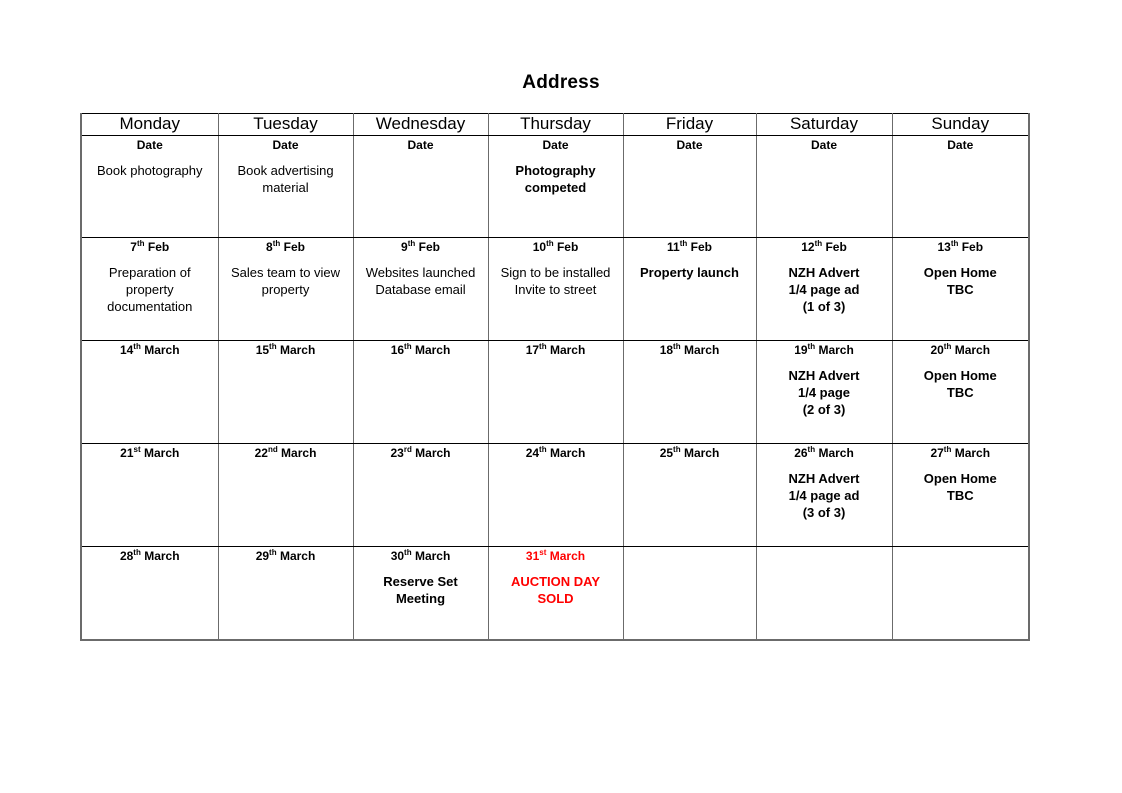 Image resolution: width=1122 pixels, height=793 pixels. I want to click on day-date-label: 28th March, so click(149, 556).